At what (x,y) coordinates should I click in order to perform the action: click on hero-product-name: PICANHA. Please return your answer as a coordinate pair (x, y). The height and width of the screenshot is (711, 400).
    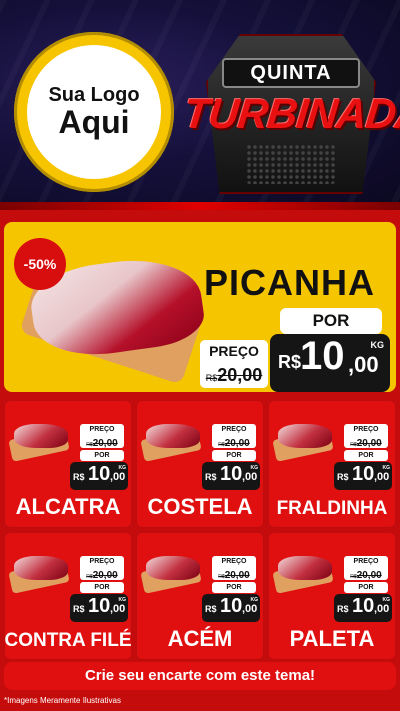
    Looking at the image, I should click on (290, 282).